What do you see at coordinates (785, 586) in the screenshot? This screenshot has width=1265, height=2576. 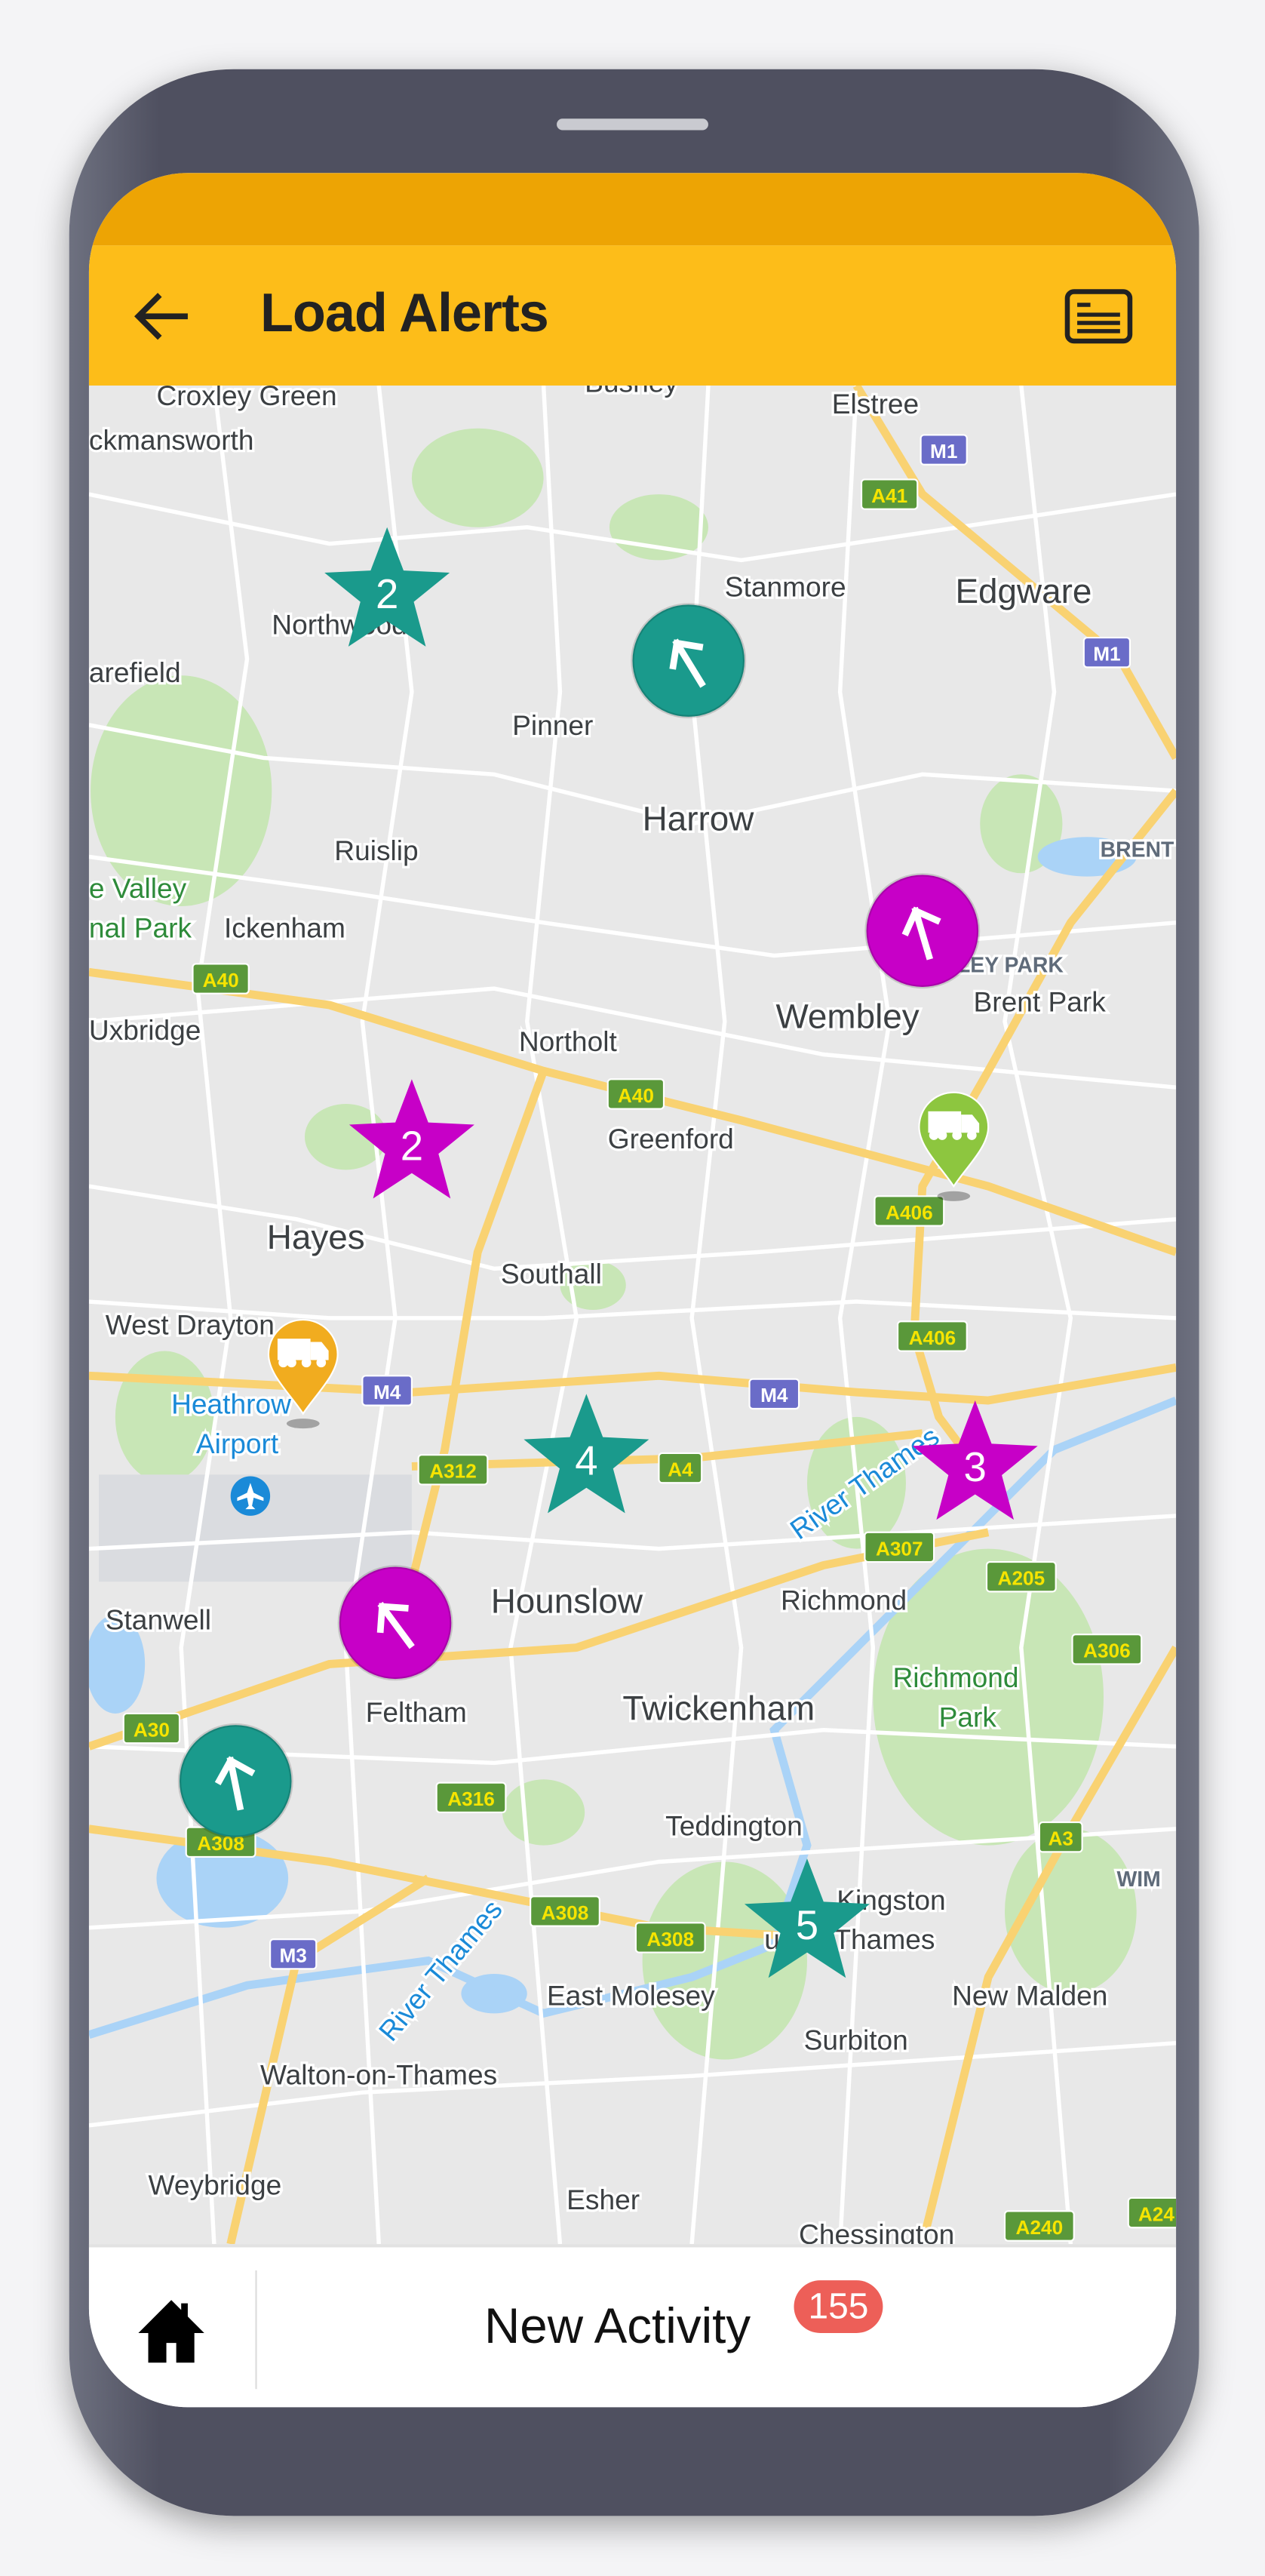 I see `place-label: Stanmore` at bounding box center [785, 586].